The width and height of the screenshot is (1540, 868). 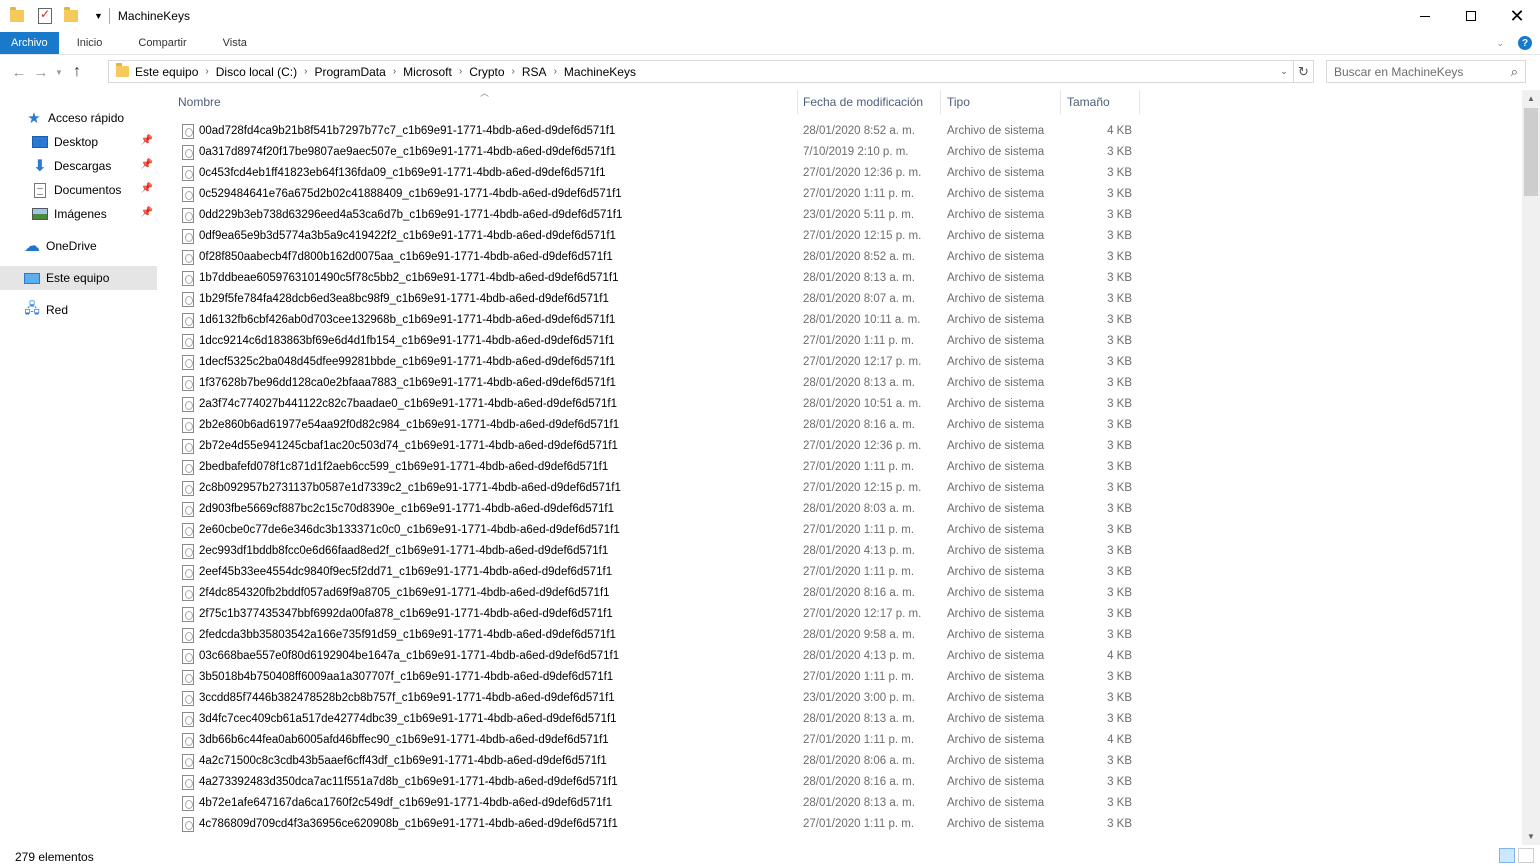 What do you see at coordinates (29, 43) in the screenshot?
I see `tab-archivo: Archivo` at bounding box center [29, 43].